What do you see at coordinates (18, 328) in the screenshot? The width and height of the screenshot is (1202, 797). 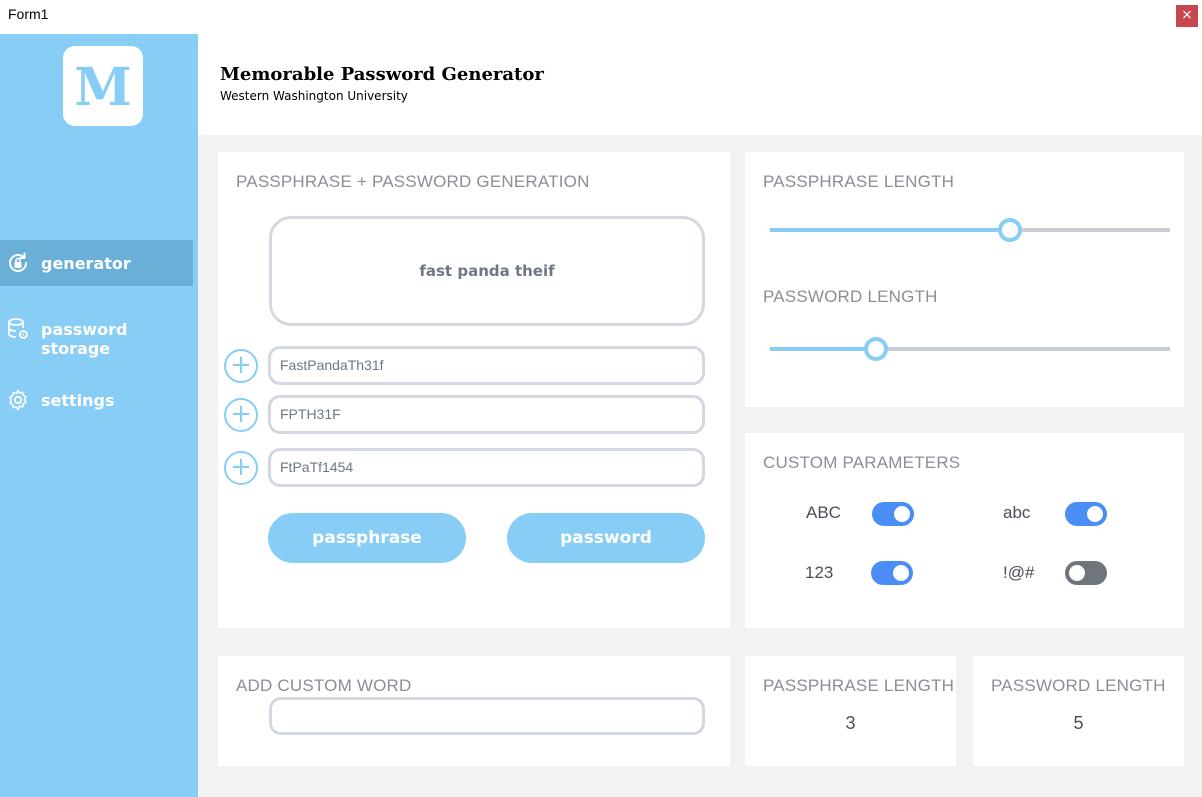 I see `database-icon` at bounding box center [18, 328].